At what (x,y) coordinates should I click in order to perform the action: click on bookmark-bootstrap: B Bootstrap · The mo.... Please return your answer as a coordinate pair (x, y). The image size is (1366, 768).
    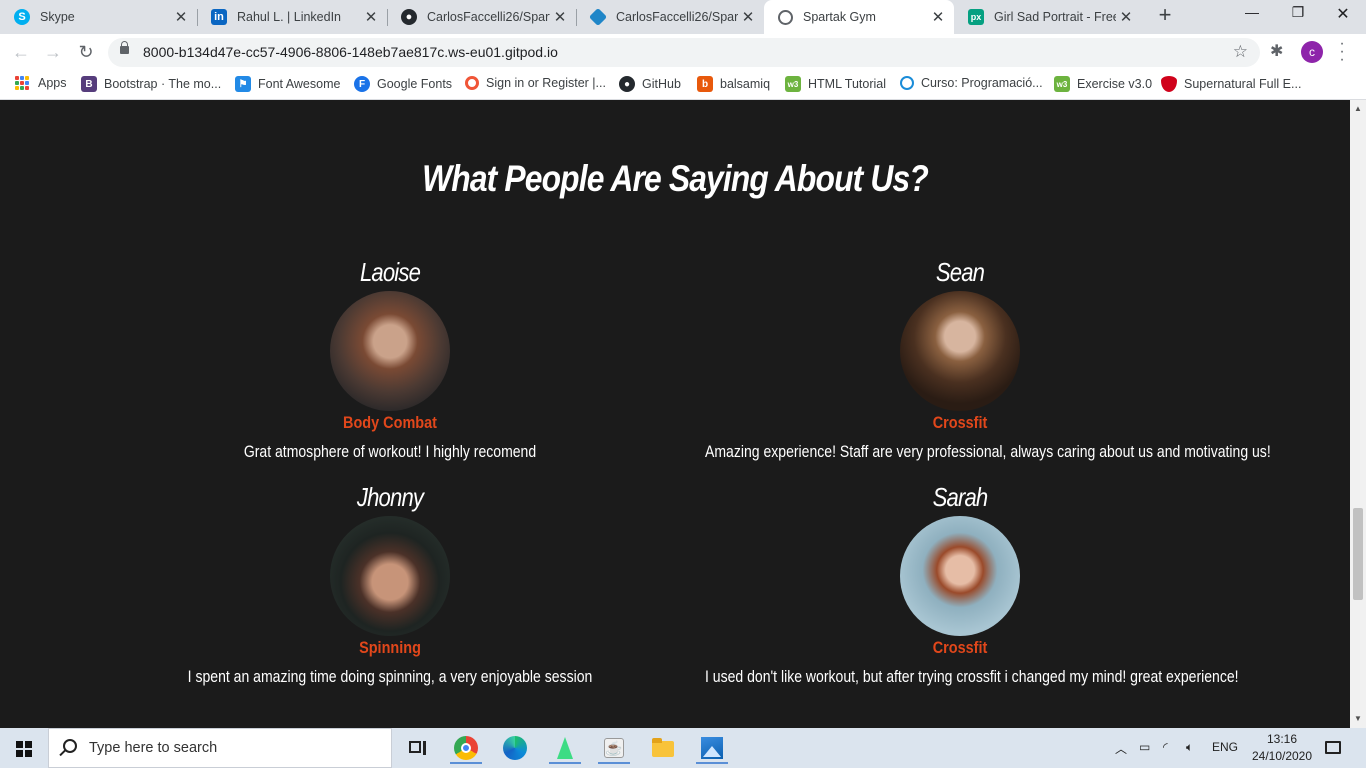
    Looking at the image, I should click on (151, 84).